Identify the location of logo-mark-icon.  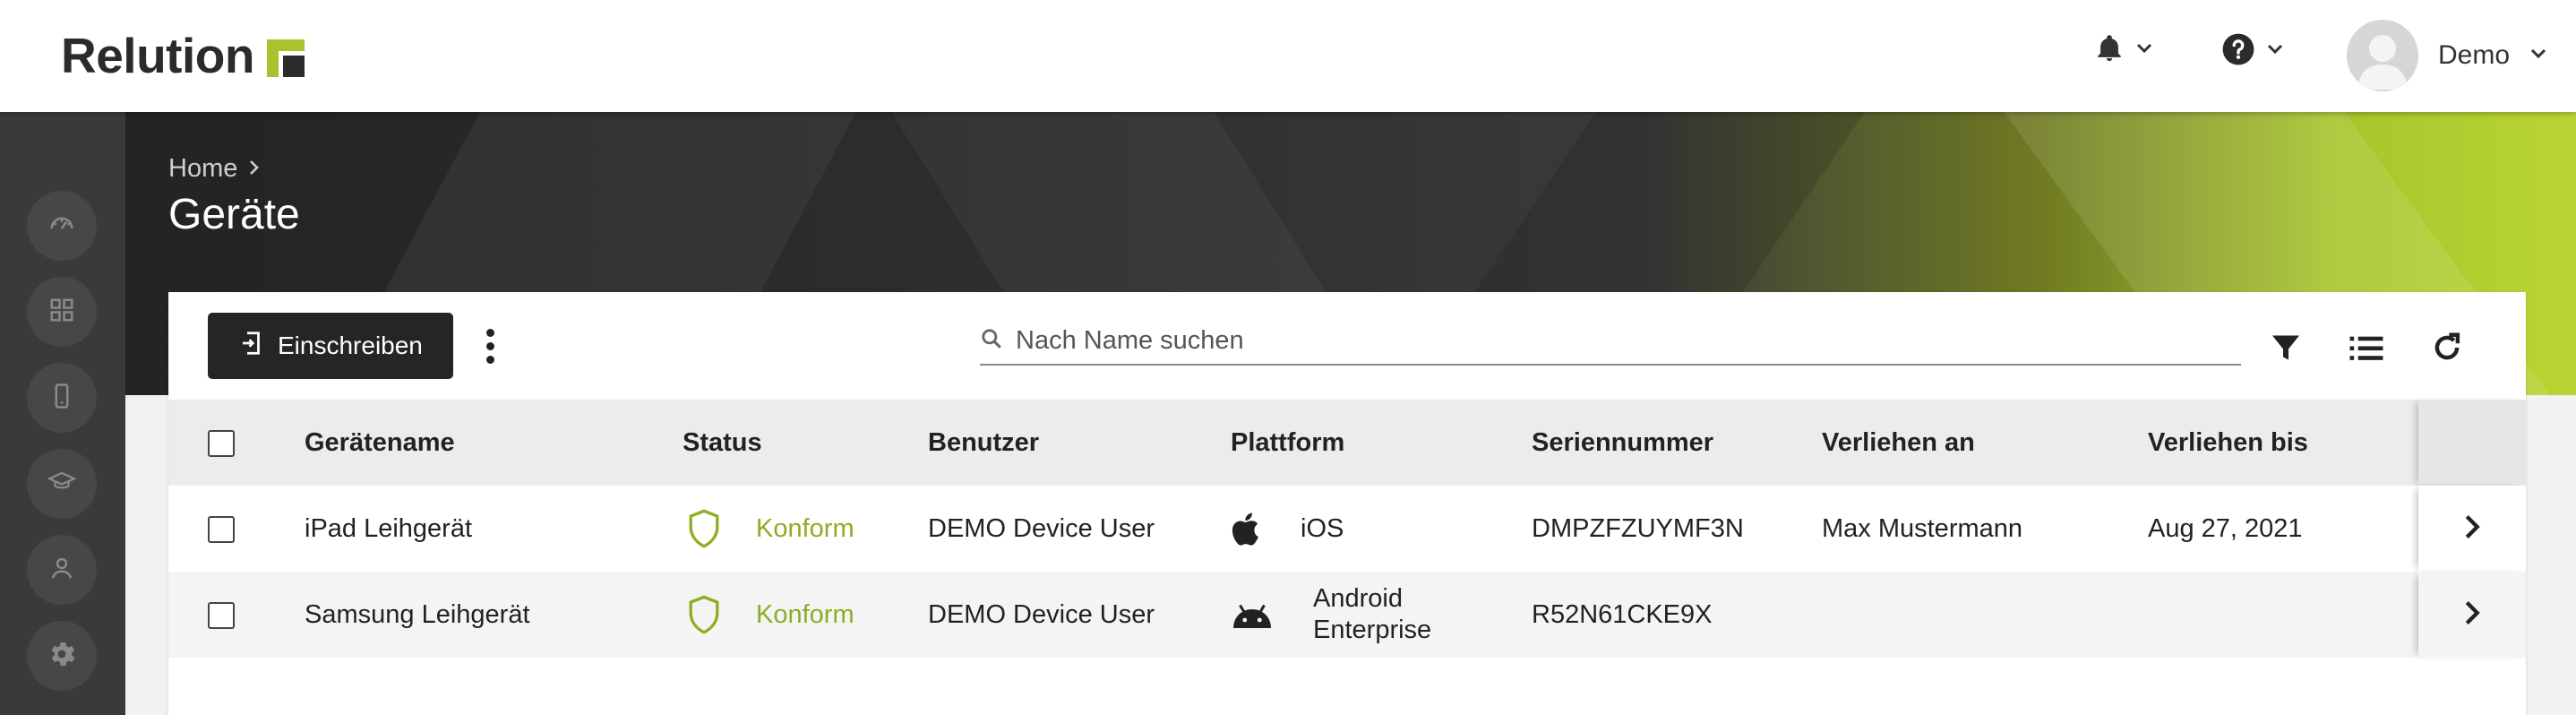
(285, 58).